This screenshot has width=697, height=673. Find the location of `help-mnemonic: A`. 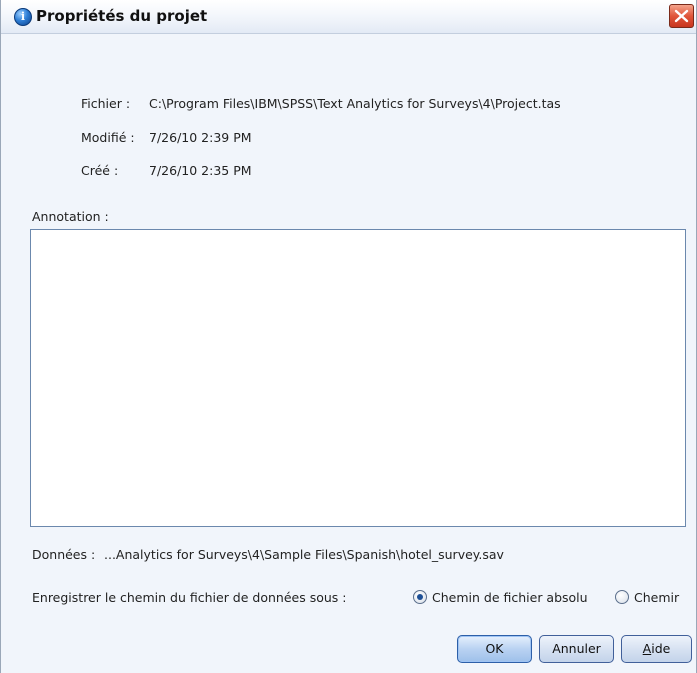

help-mnemonic: A is located at coordinates (647, 648).